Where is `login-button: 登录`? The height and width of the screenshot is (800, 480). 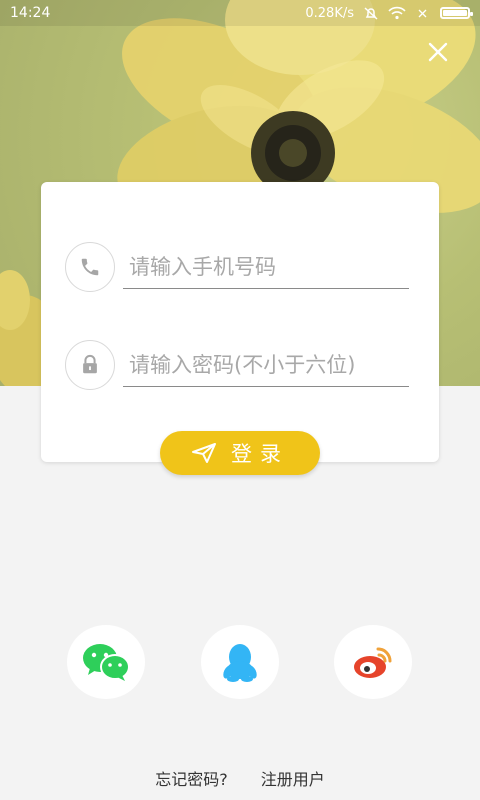 login-button: 登录 is located at coordinates (240, 453).